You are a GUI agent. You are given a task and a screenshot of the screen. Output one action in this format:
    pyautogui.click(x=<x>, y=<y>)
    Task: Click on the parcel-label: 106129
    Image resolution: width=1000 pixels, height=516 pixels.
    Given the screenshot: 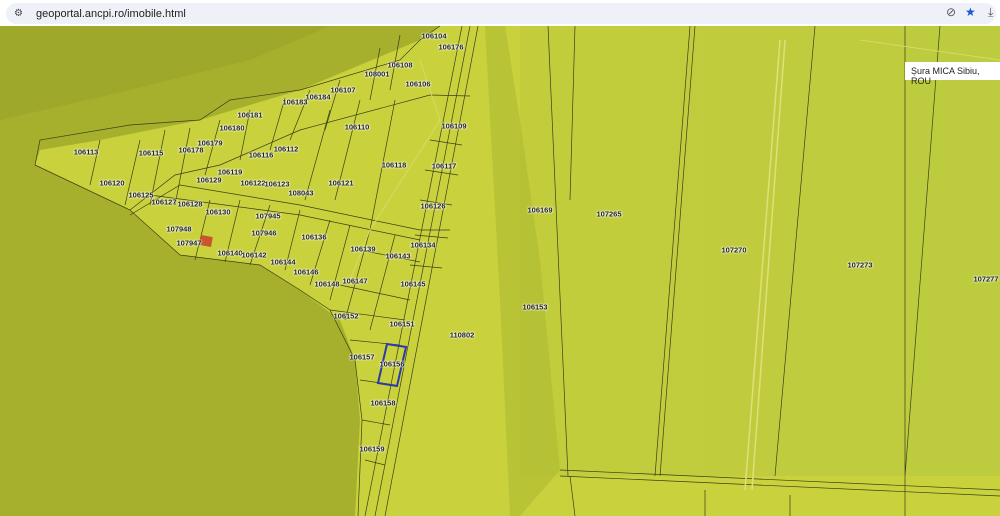 What is the action you would take?
    pyautogui.click(x=208, y=180)
    